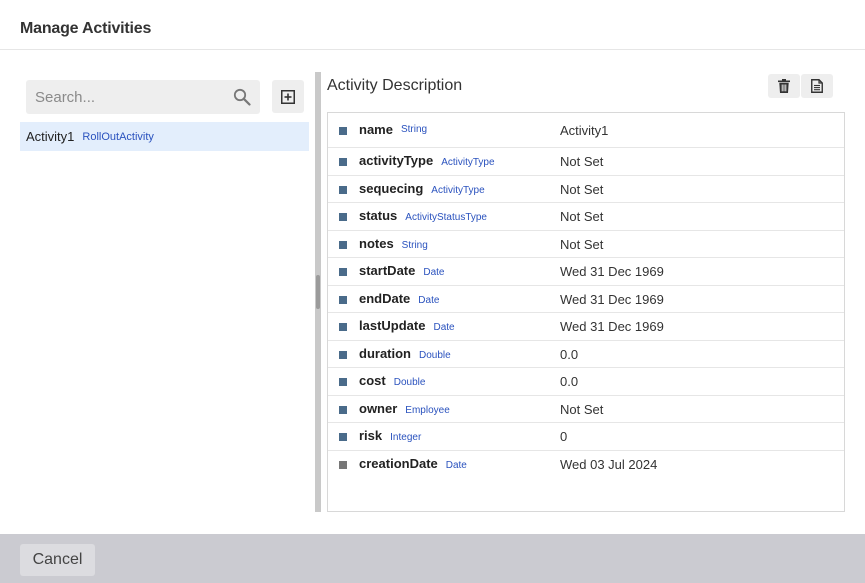 This screenshot has width=865, height=583. I want to click on splitter-grip, so click(318, 292).